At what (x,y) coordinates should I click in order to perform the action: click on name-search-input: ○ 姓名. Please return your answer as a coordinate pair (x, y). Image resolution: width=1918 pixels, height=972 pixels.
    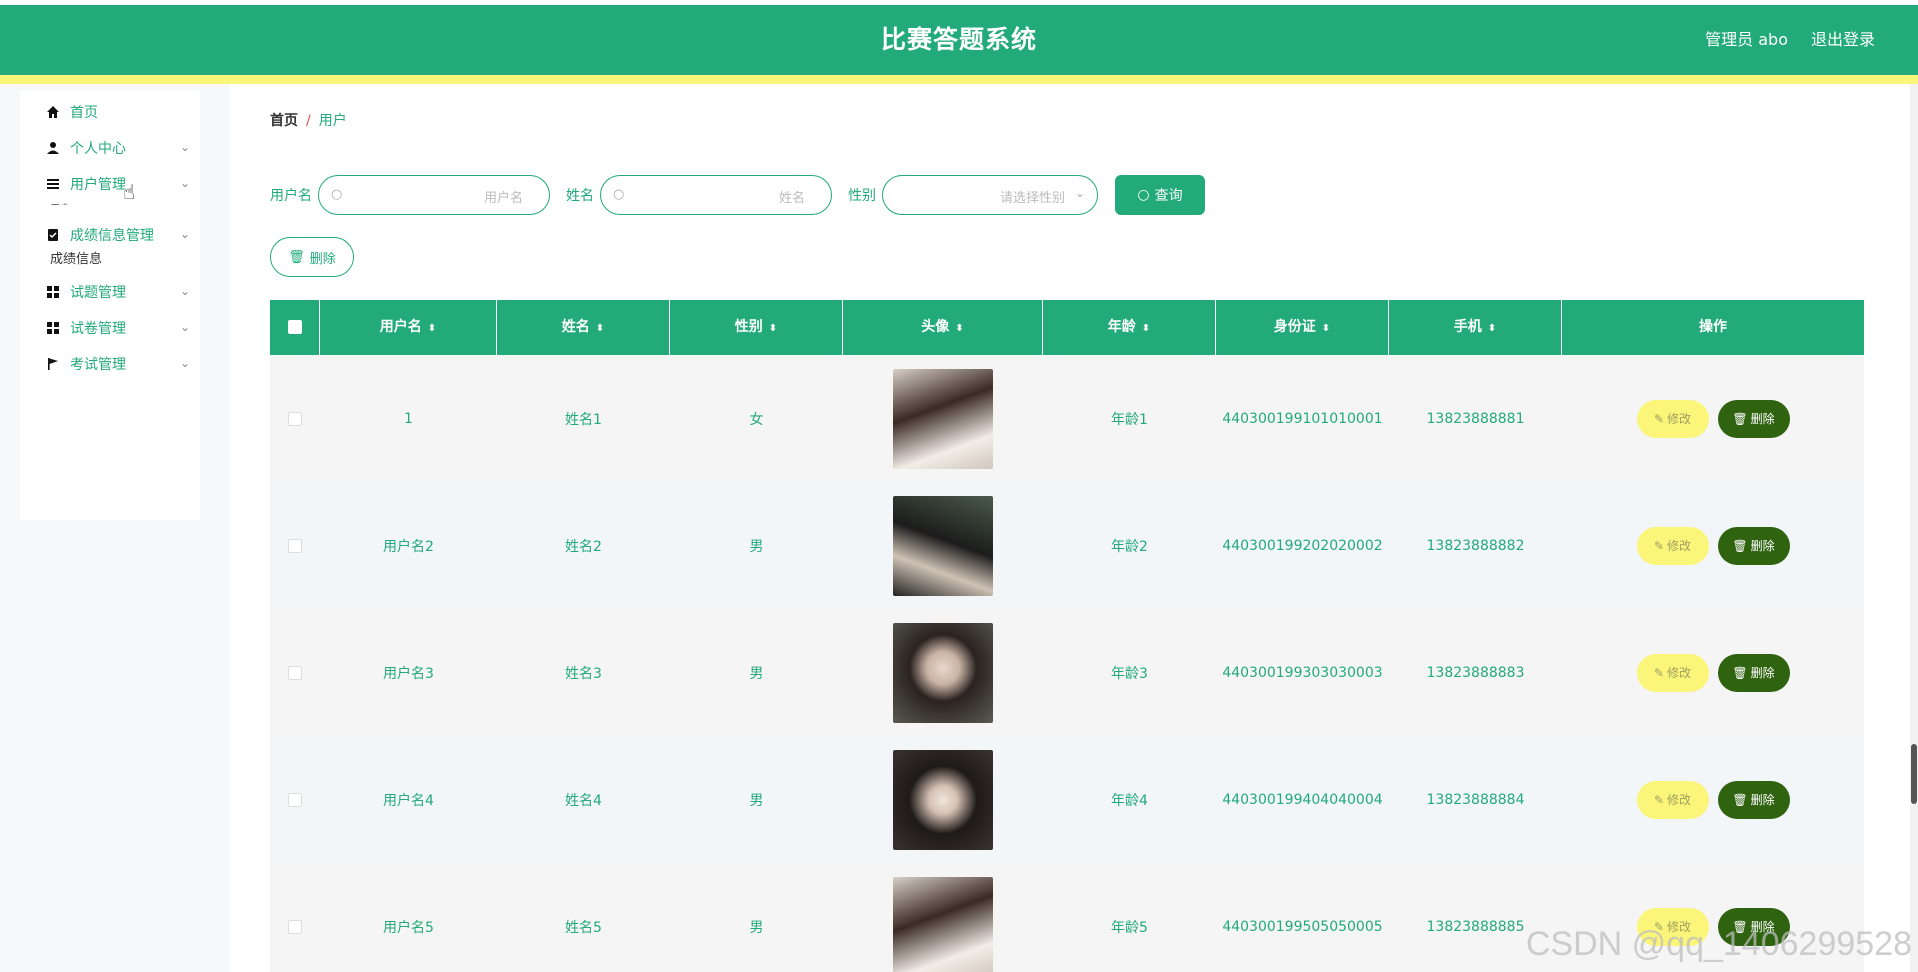
    Looking at the image, I should click on (716, 195).